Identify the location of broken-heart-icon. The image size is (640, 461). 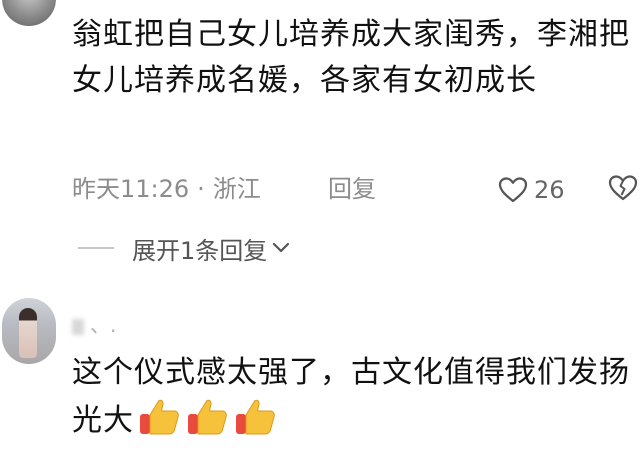
(623, 188).